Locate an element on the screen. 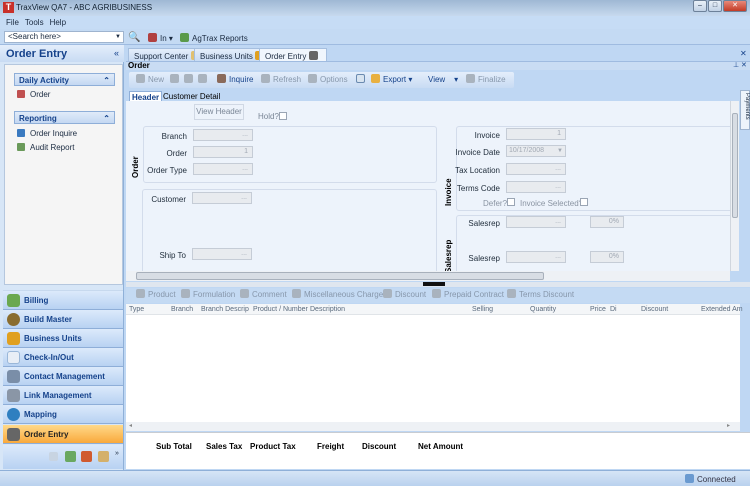 This screenshot has height=486, width=750. invoice-selected-checkbox is located at coordinates (584, 202).